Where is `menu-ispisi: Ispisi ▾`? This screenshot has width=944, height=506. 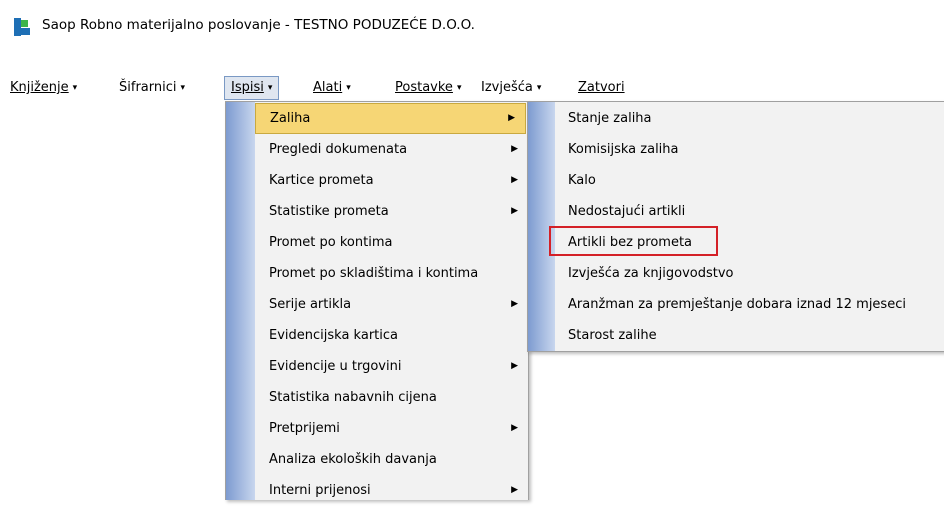
menu-ispisi: Ispisi ▾ is located at coordinates (252, 88).